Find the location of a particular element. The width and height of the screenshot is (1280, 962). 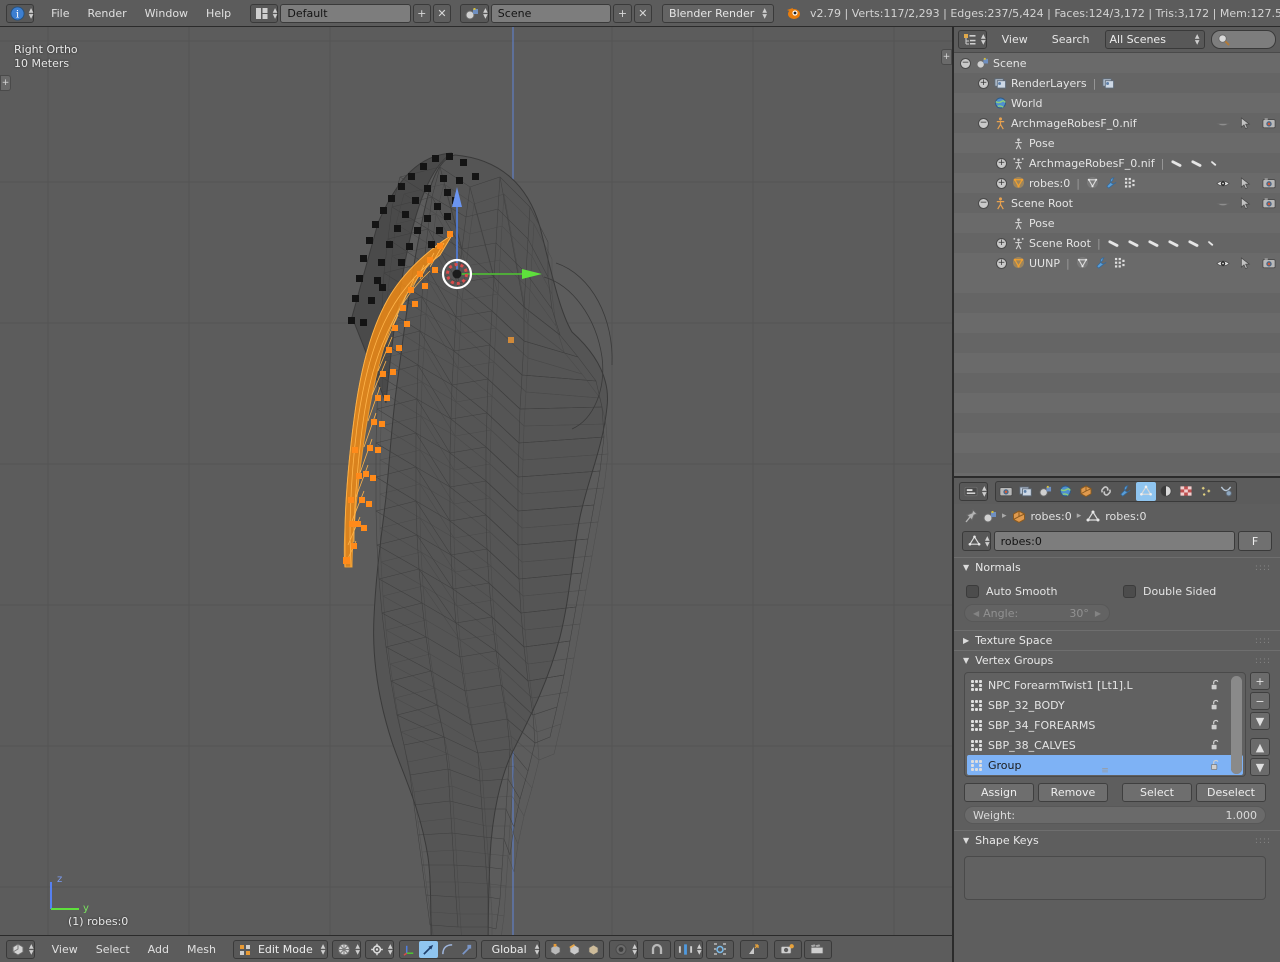

properties-tab-object-data is located at coordinates (1145, 491).